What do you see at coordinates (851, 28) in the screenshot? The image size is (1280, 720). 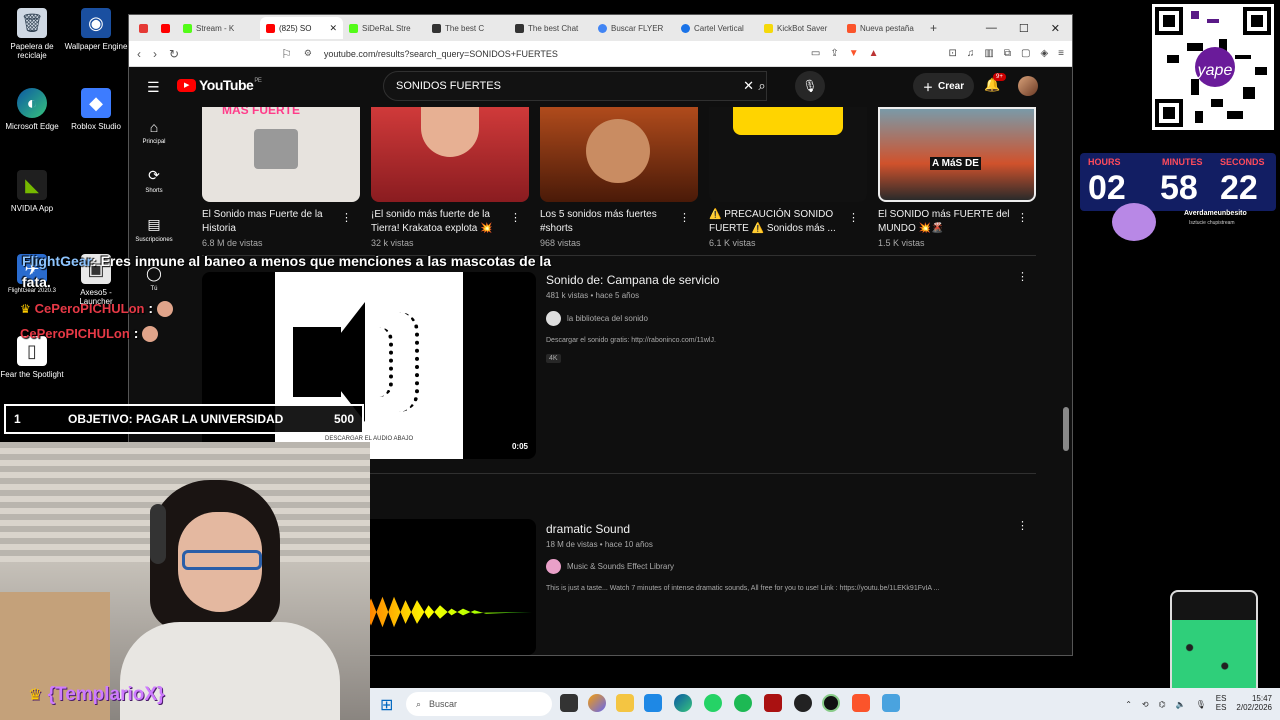 I see `brave-favicon-icon` at bounding box center [851, 28].